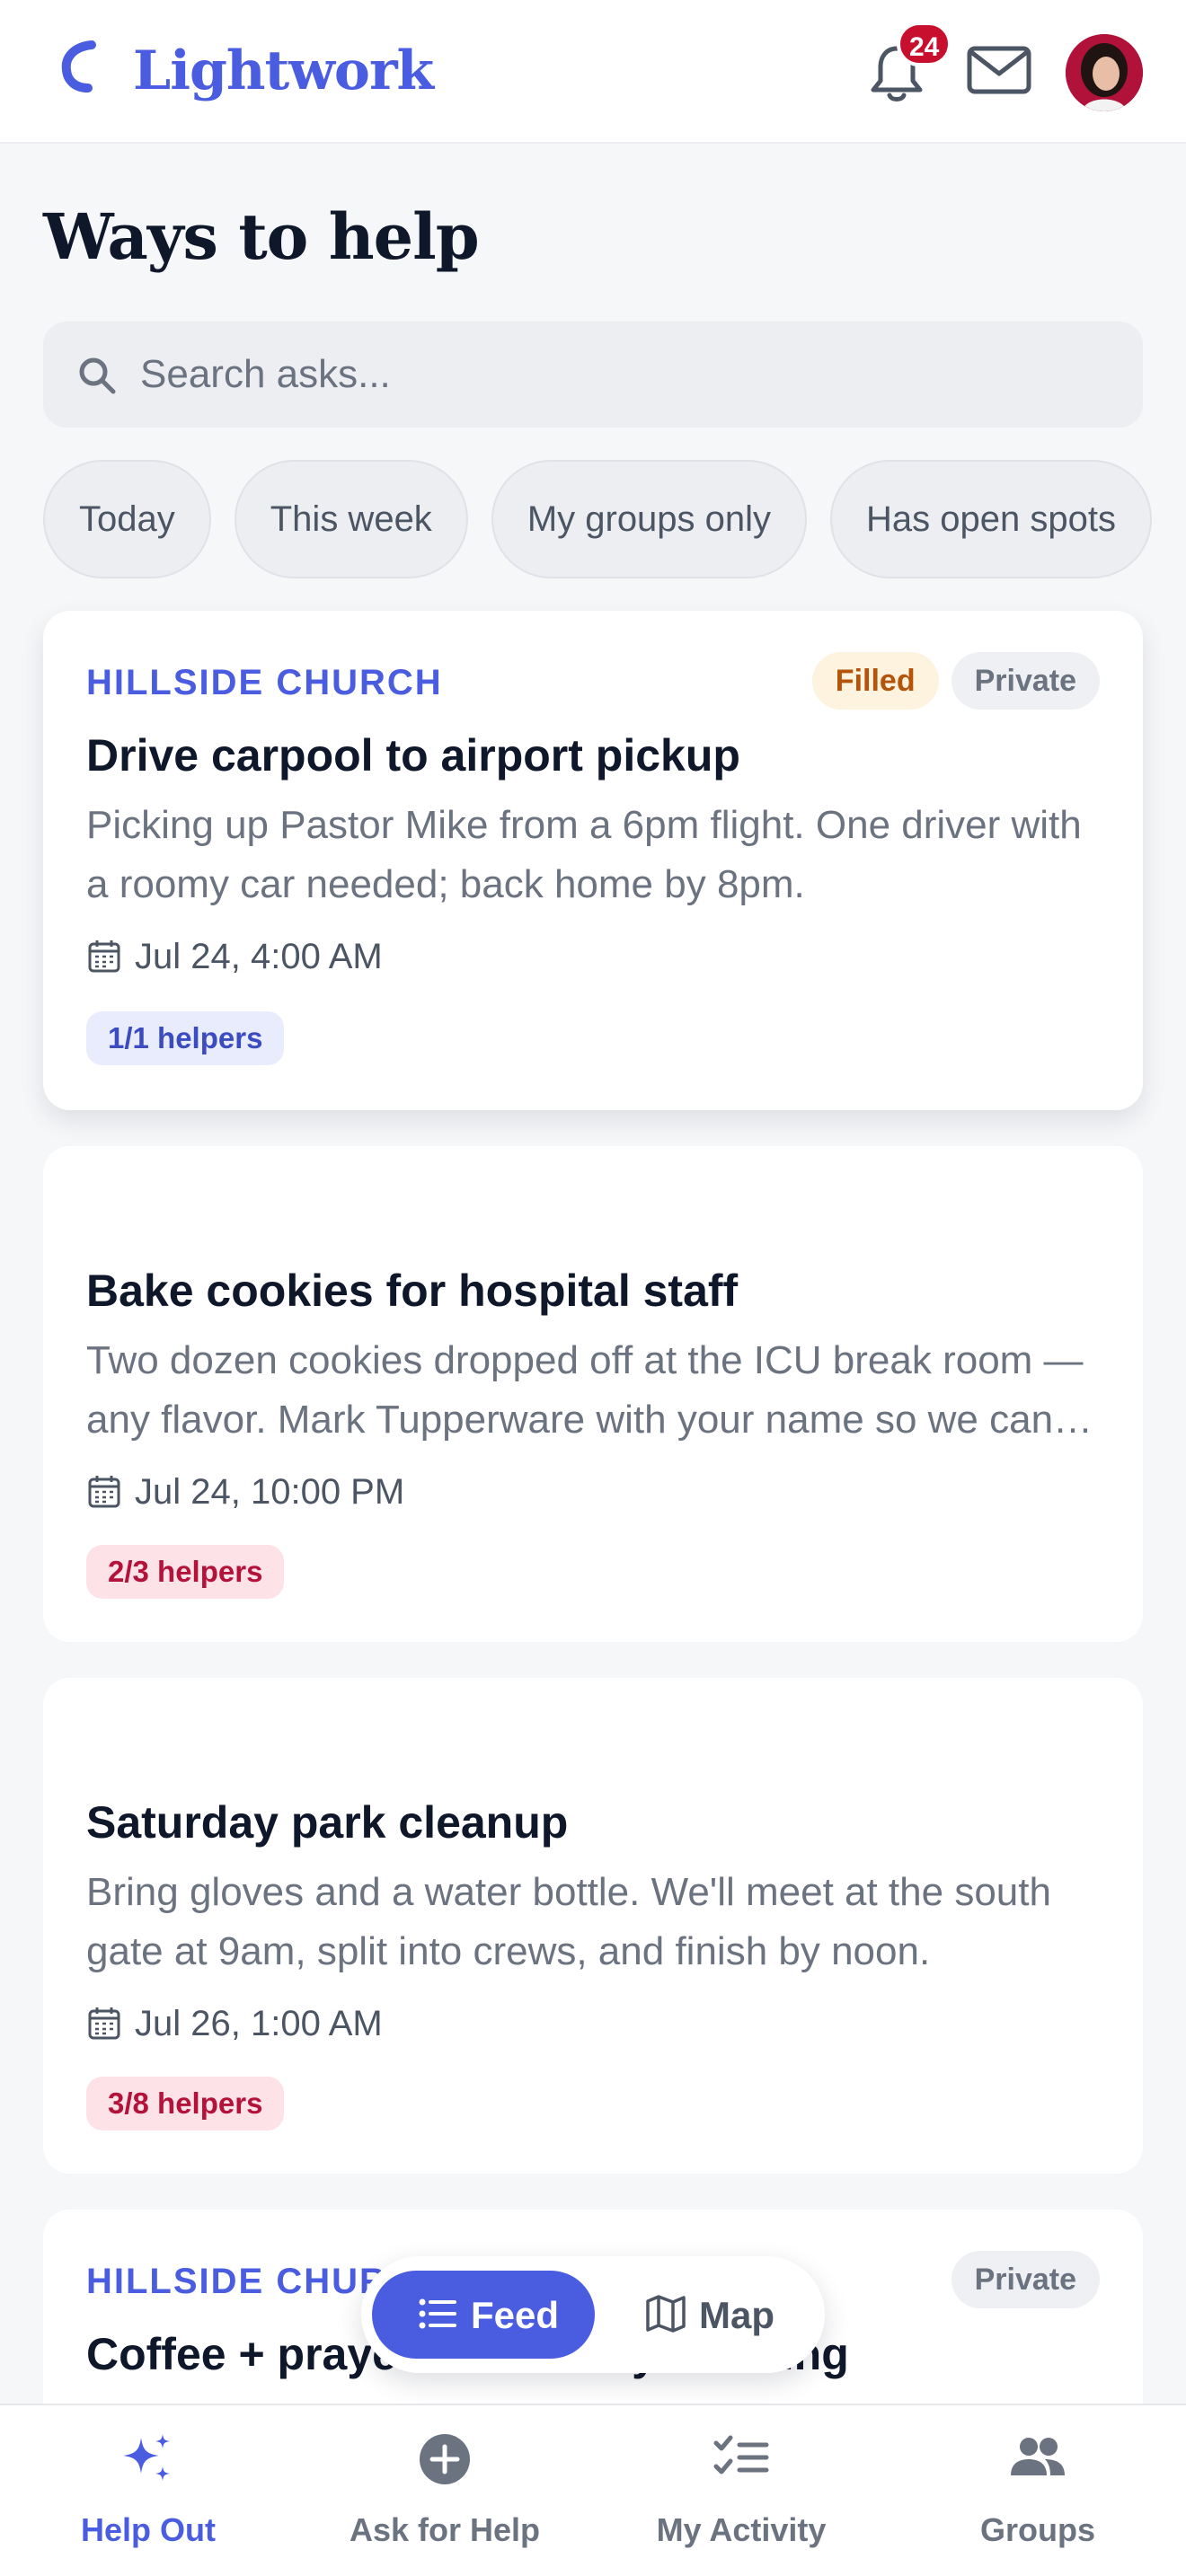 This screenshot has width=1186, height=2576. What do you see at coordinates (148, 2529) in the screenshot?
I see `tab-label: Help Out` at bounding box center [148, 2529].